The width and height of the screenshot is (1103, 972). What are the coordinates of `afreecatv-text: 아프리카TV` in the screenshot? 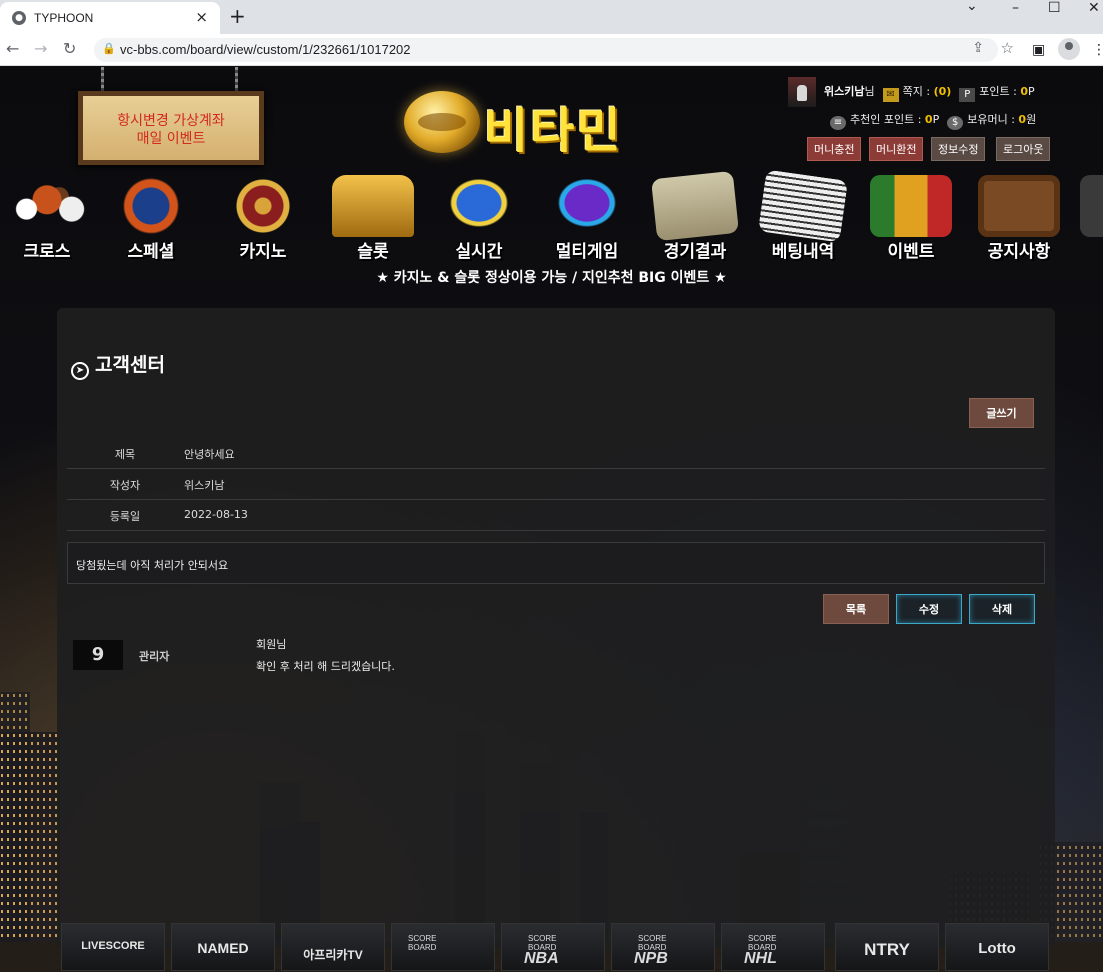 It's located at (333, 955).